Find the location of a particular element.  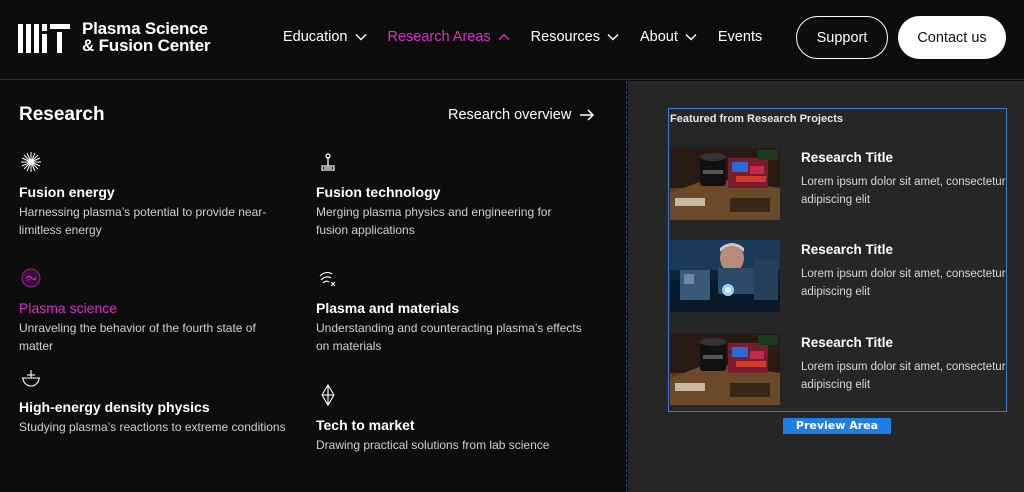

plasma-orb-icon is located at coordinates (31, 278).